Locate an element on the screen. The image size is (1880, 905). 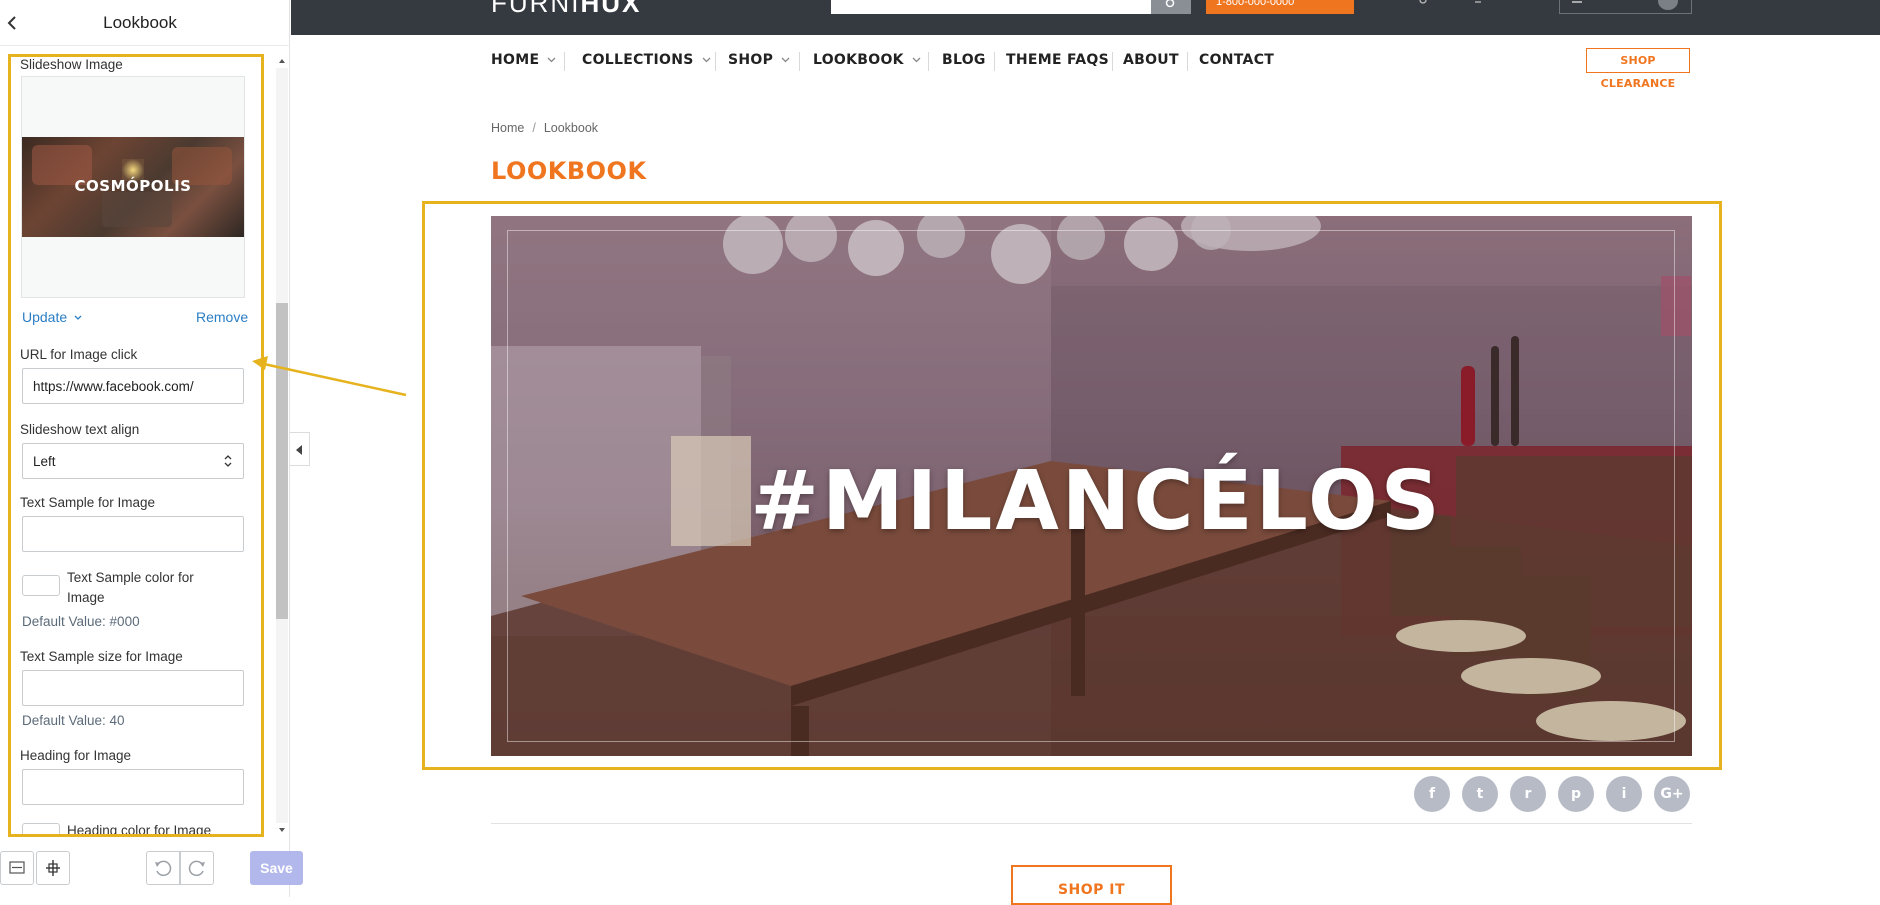
heading-input is located at coordinates (133, 787).